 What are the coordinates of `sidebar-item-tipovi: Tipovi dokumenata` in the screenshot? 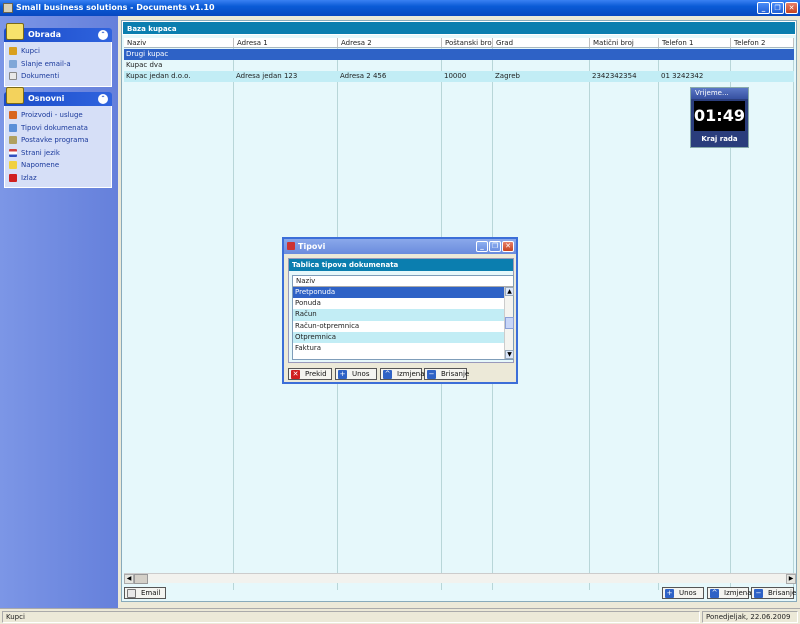 It's located at (60, 128).